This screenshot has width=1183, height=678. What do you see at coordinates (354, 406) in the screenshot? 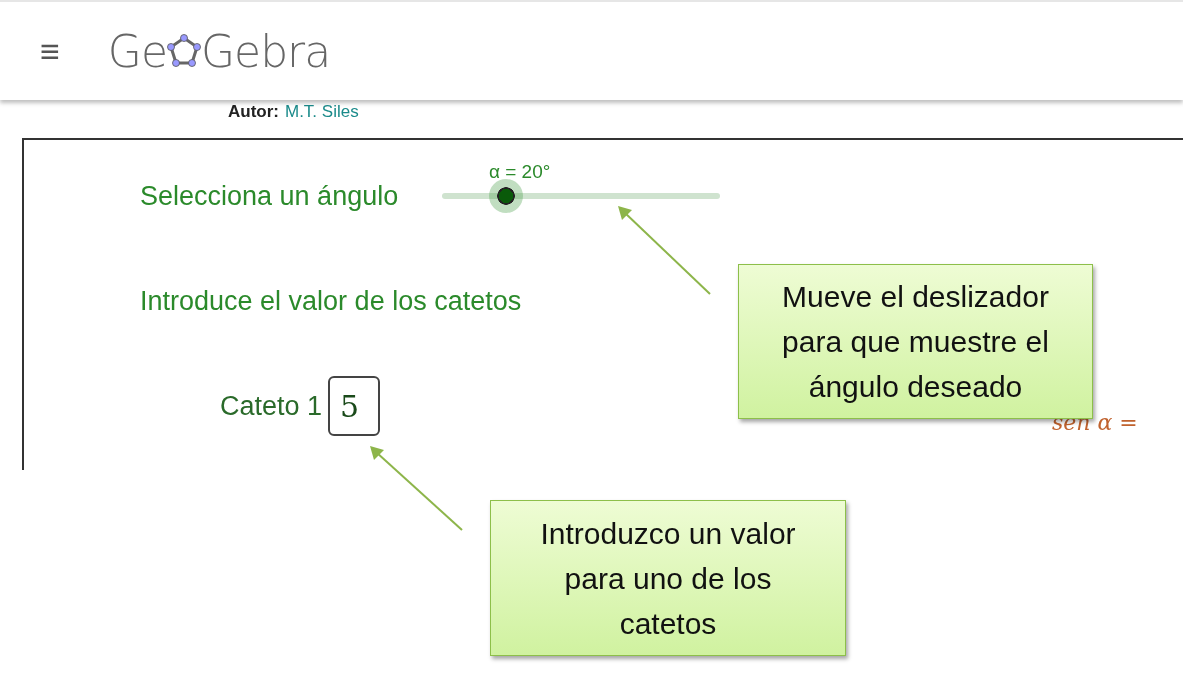
I see `input-field: 5` at bounding box center [354, 406].